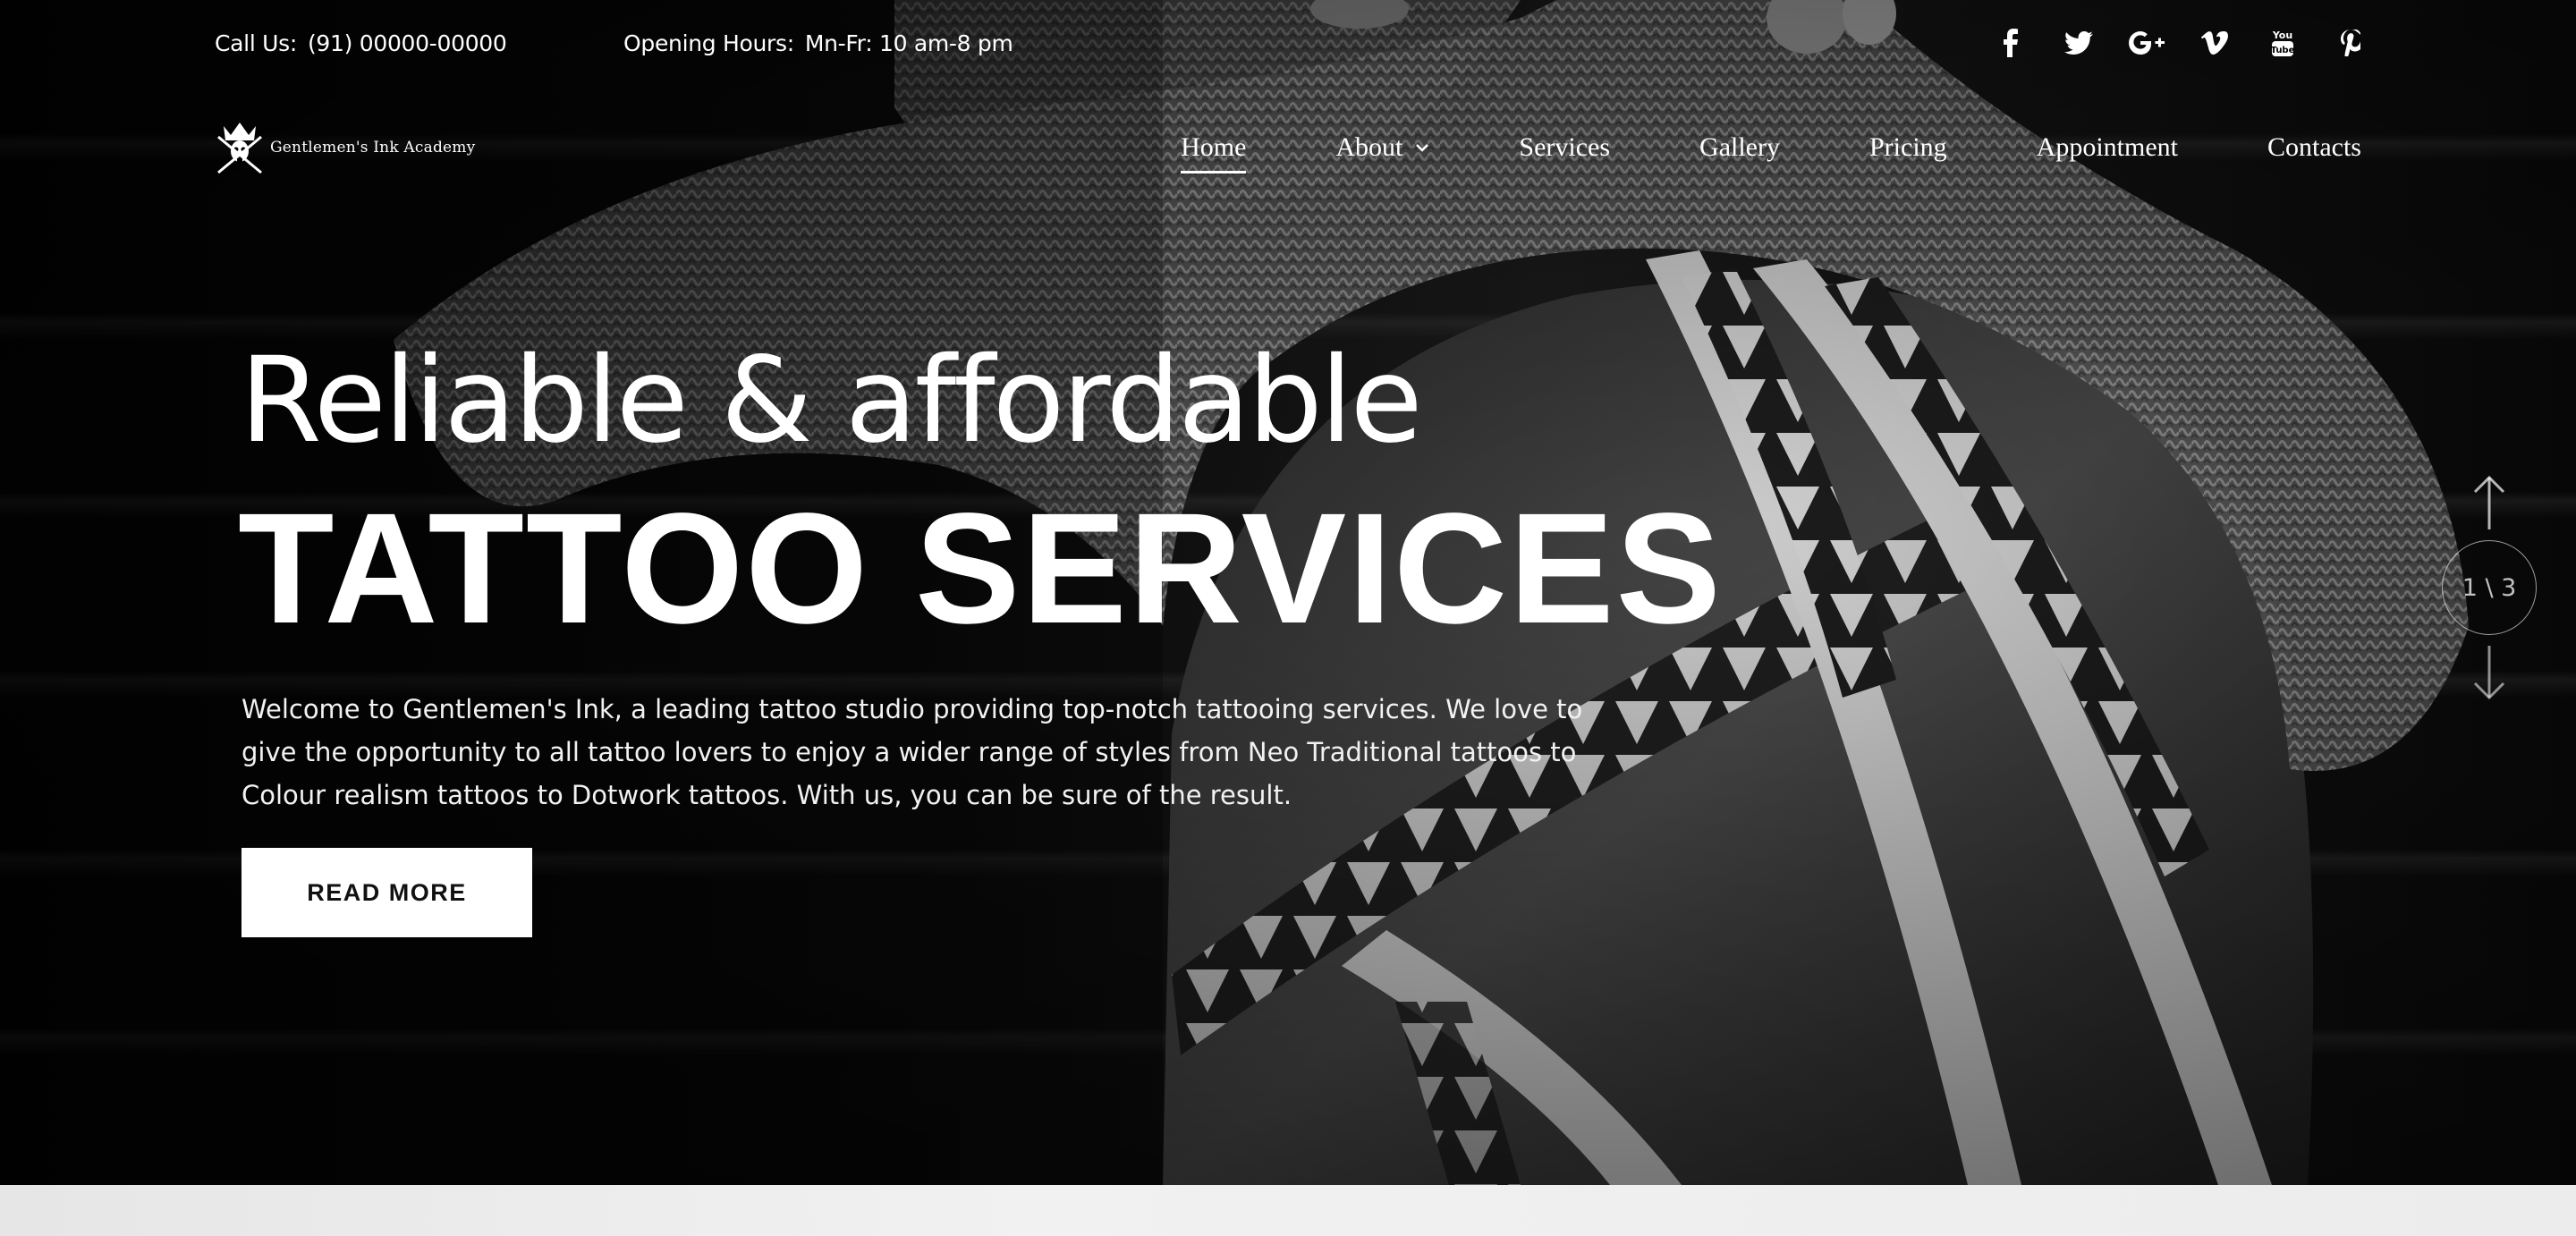 The image size is (2576, 1236). Describe the element at coordinates (256, 43) in the screenshot. I see `call-label: Call Us:` at that location.